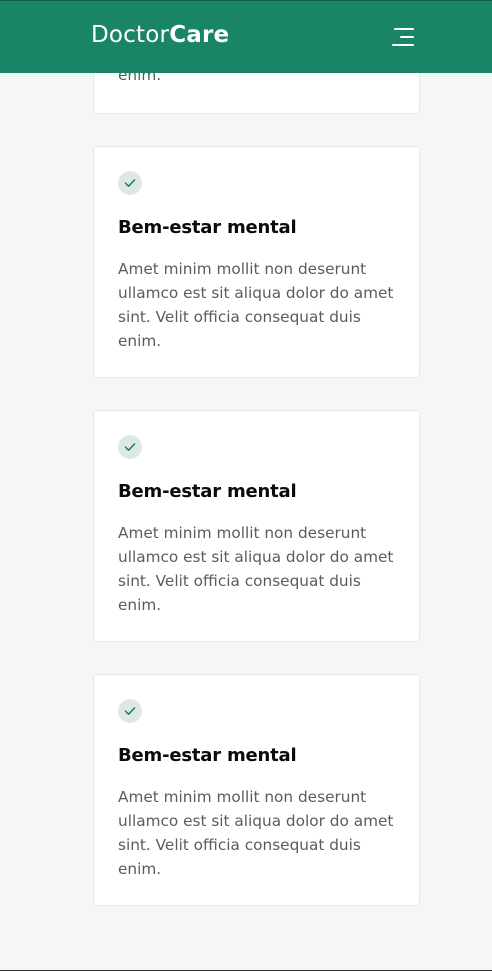 Image resolution: width=492 pixels, height=971 pixels. Describe the element at coordinates (199, 35) in the screenshot. I see `logo-text-bold: Care` at that location.